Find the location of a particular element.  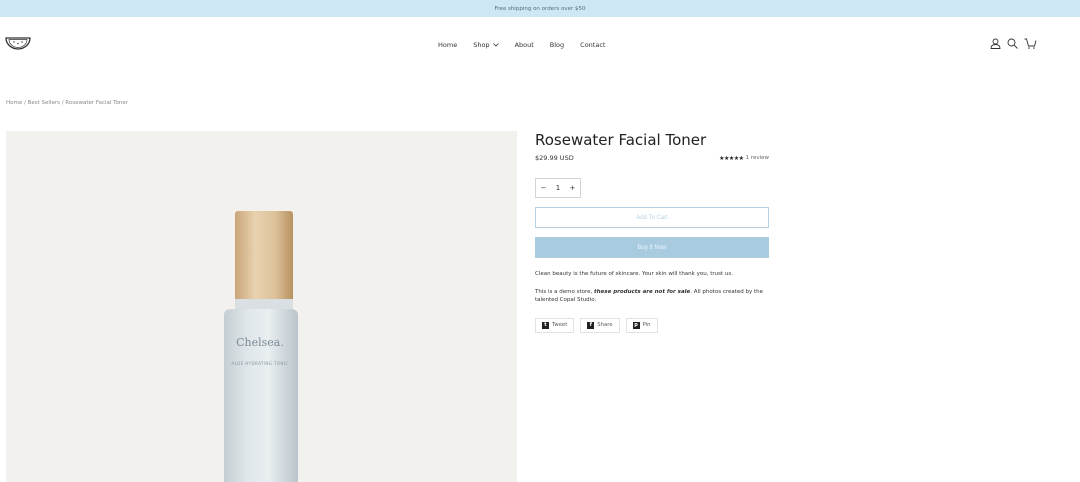

tweet-label: Tweet is located at coordinates (560, 325).